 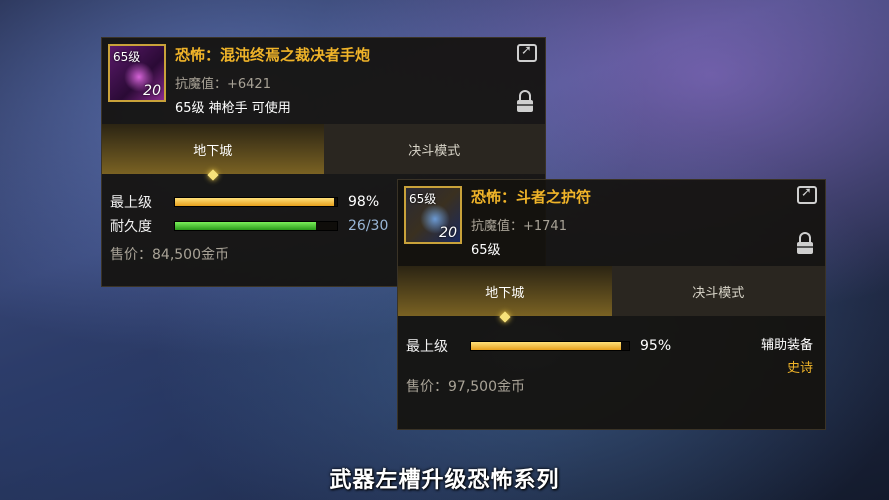 I want to click on item-requirement: 65级, so click(x=486, y=250).